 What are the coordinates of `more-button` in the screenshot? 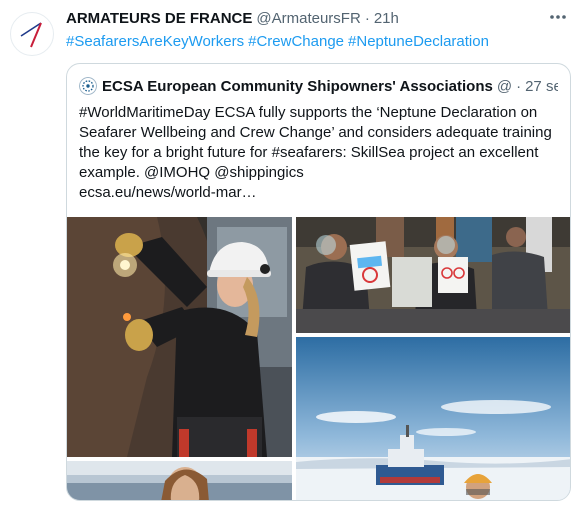 It's located at (558, 17).